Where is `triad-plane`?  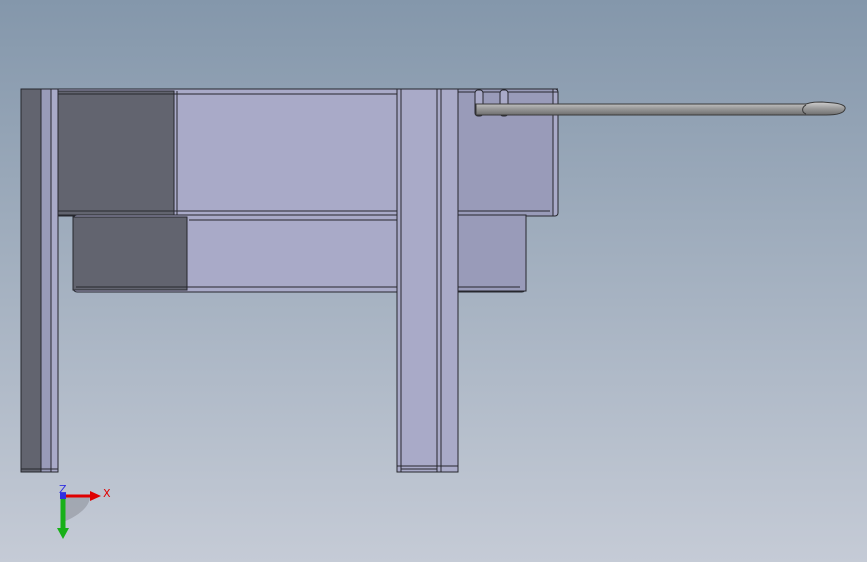 triad-plane is located at coordinates (76, 509).